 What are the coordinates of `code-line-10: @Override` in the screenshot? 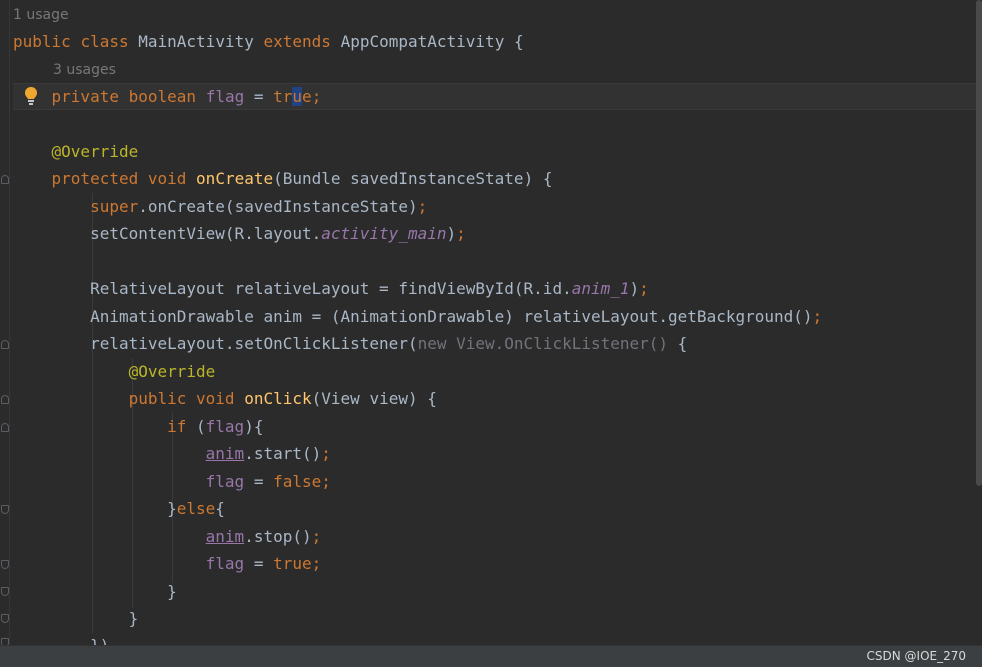 It's located at (114, 371).